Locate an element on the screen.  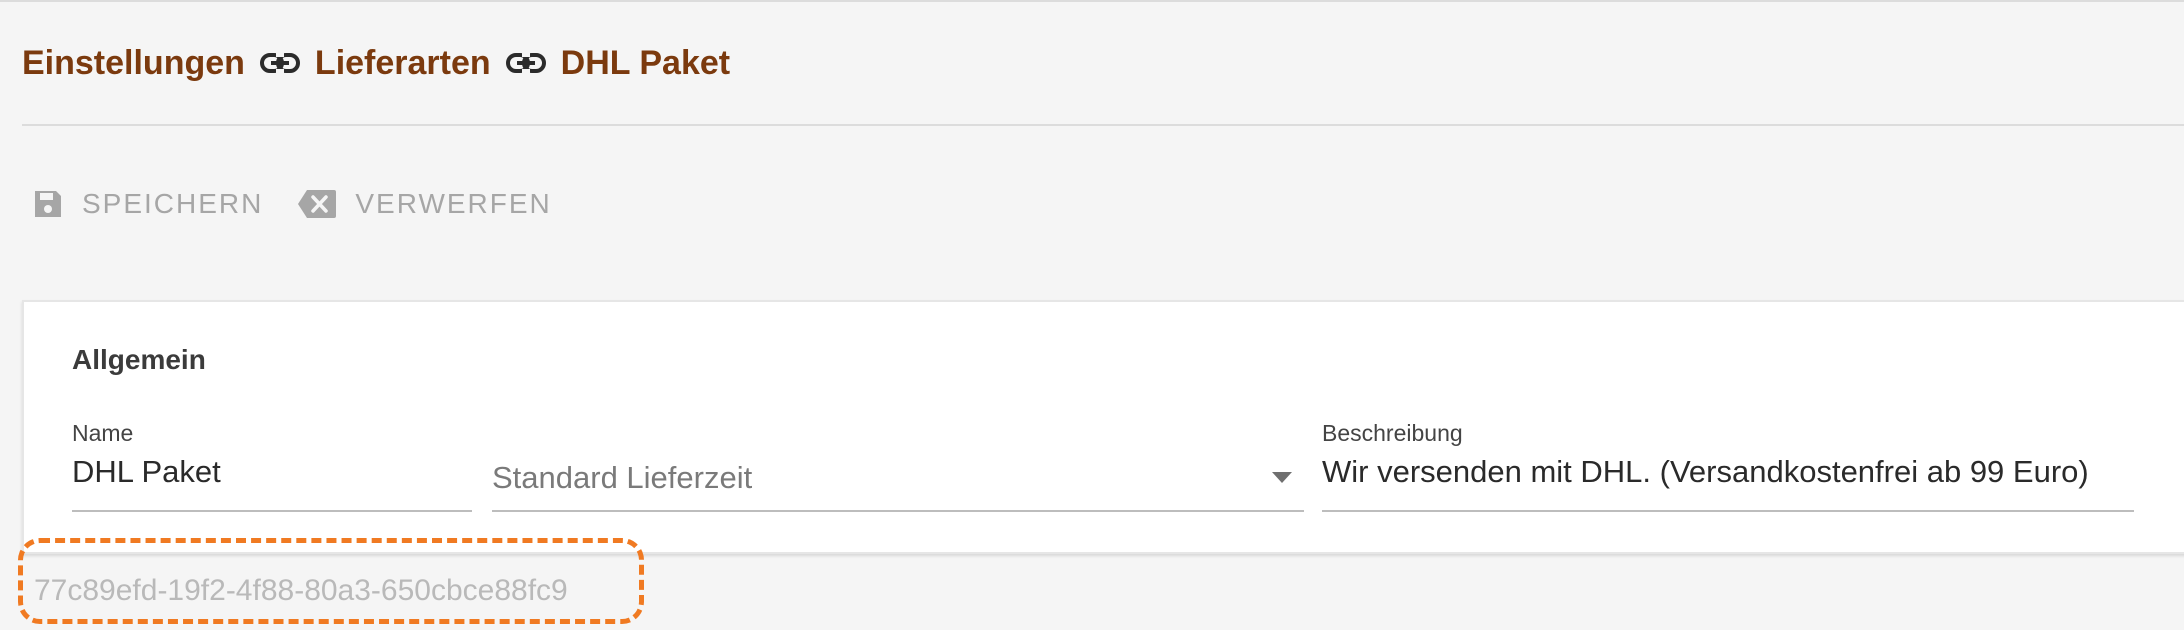
name-field: Name DHL Paket is located at coordinates (272, 466).